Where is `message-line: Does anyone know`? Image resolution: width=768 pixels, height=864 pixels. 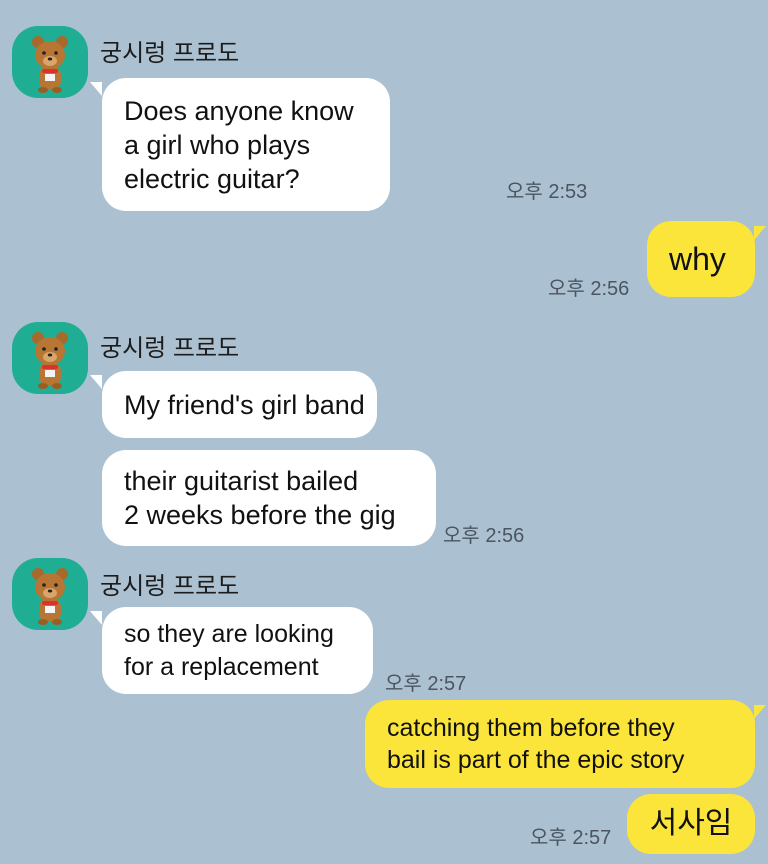
message-line: Does anyone know is located at coordinates (239, 110).